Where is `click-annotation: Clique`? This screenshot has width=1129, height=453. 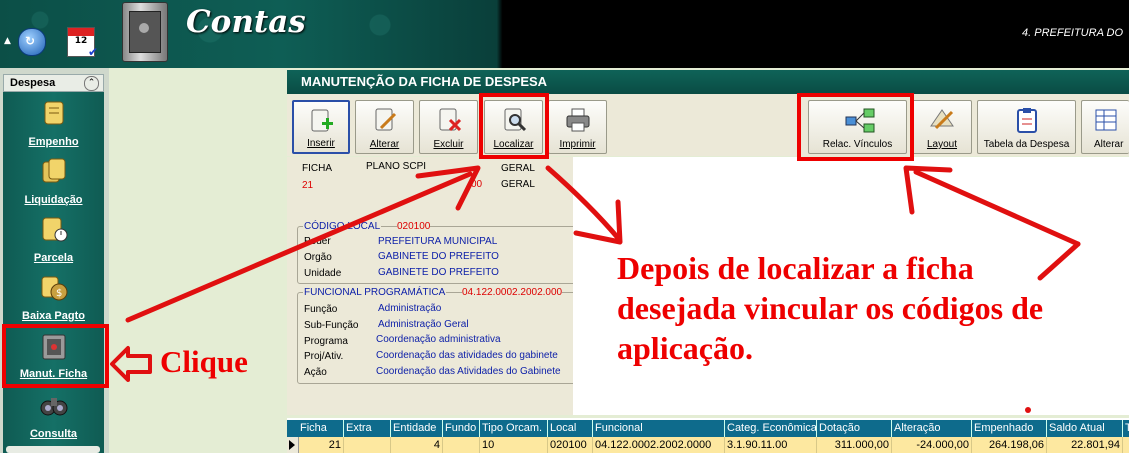 click-annotation: Clique is located at coordinates (204, 361).